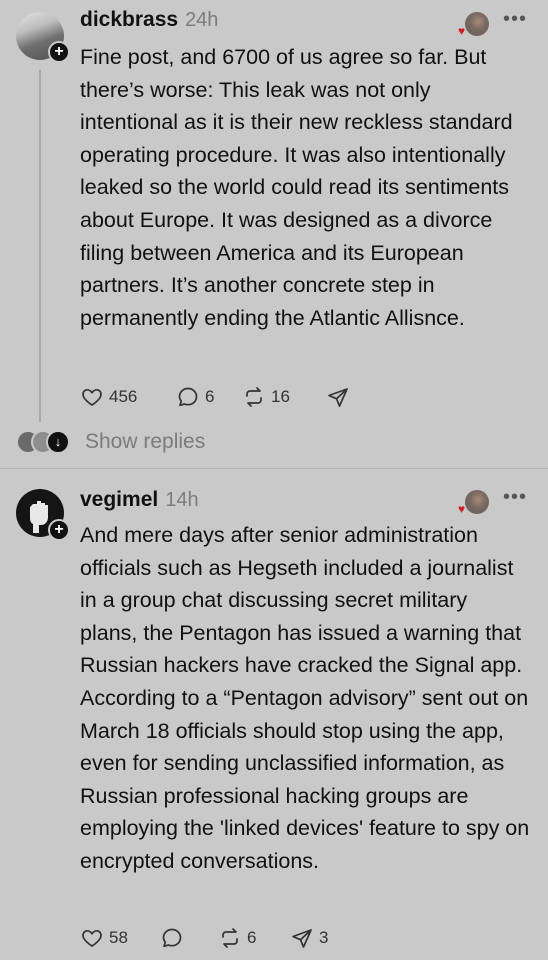 The width and height of the screenshot is (548, 960). I want to click on username: dickbrass, so click(129, 20).